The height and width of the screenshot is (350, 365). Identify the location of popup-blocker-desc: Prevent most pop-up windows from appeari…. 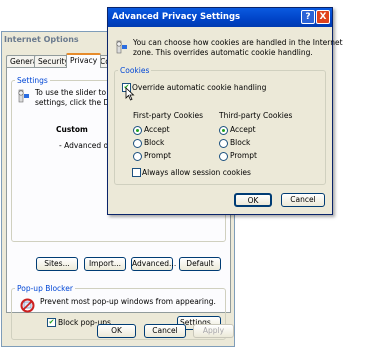
(128, 301).